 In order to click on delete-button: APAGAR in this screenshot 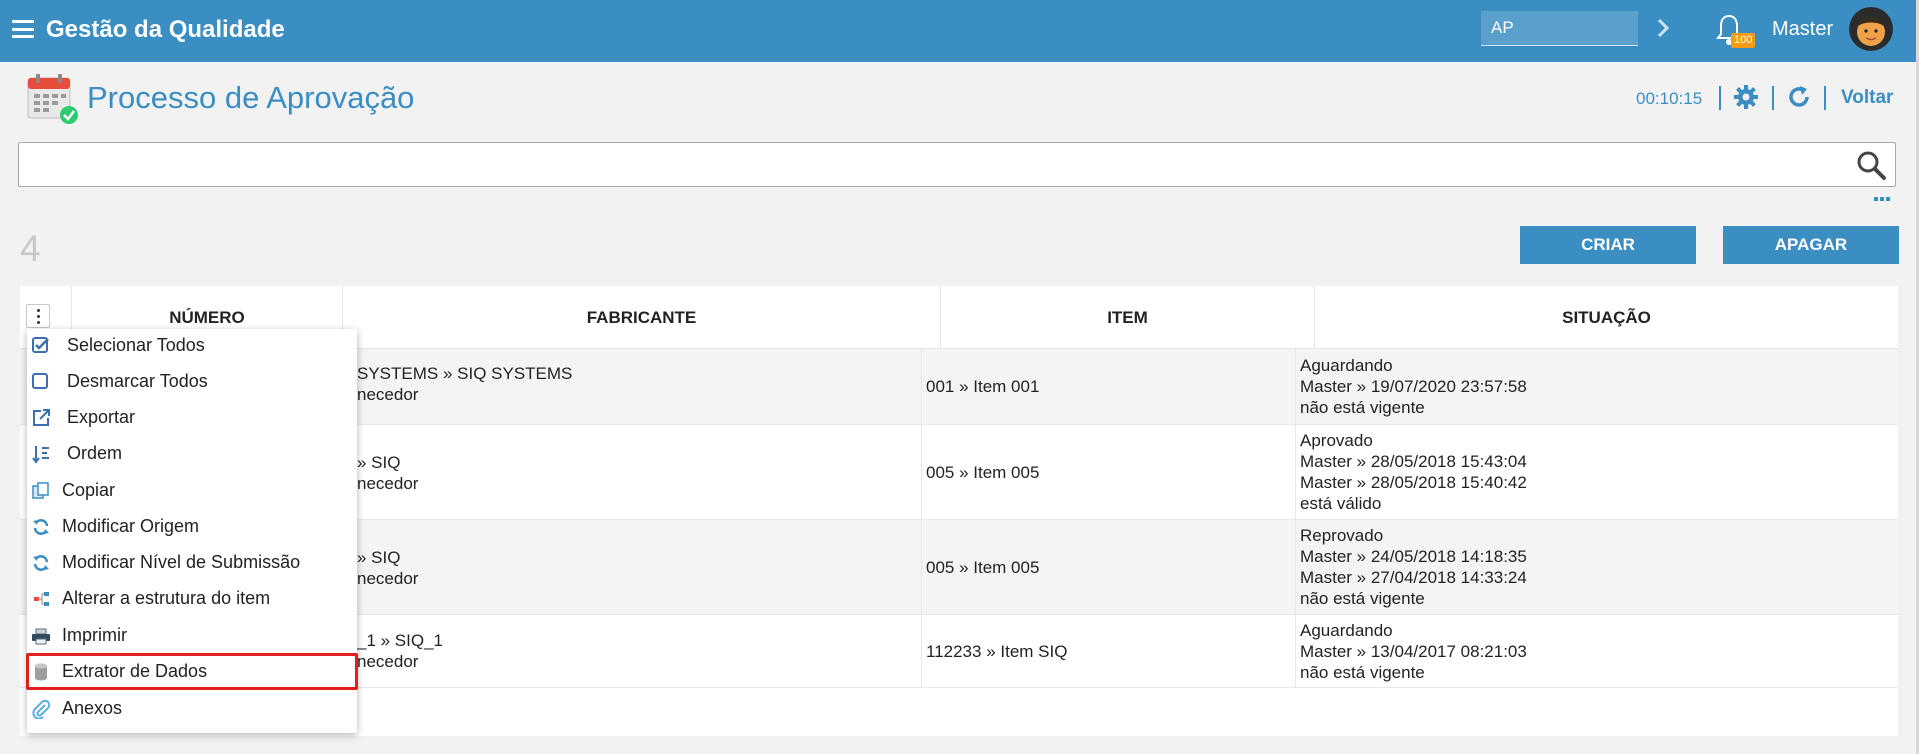, I will do `click(1811, 245)`.